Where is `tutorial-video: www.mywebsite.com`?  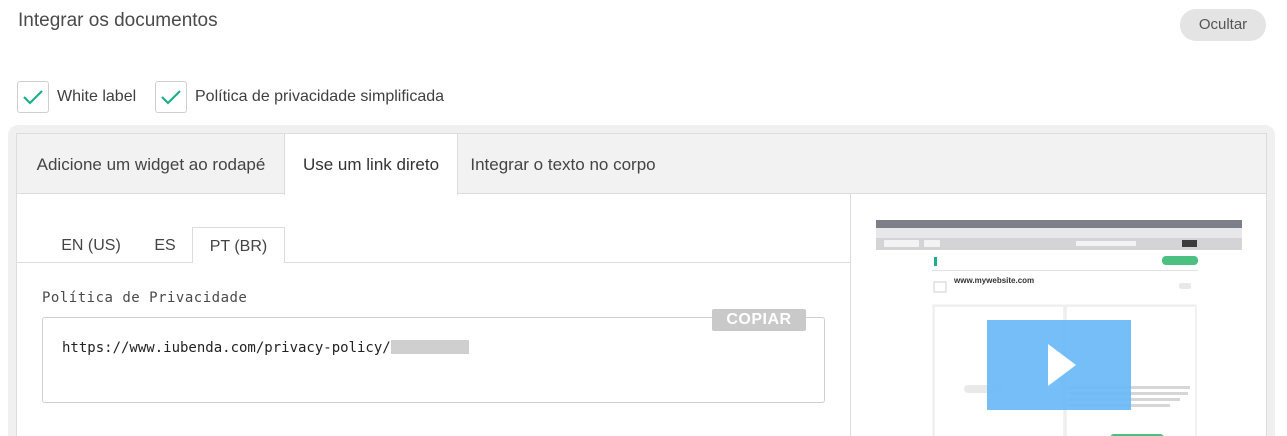
tutorial-video: www.mywebsite.com is located at coordinates (1059, 328).